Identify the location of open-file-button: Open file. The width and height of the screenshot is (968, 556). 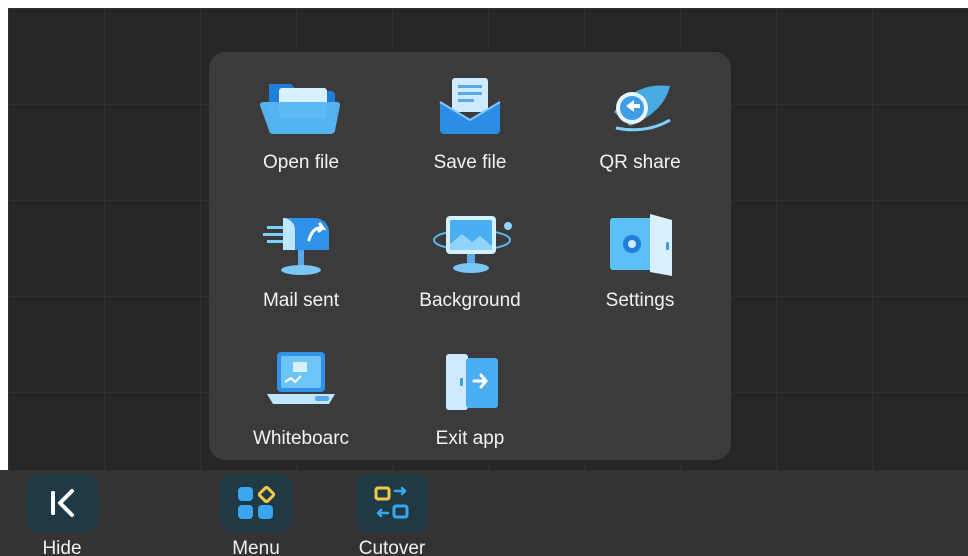
(301, 137).